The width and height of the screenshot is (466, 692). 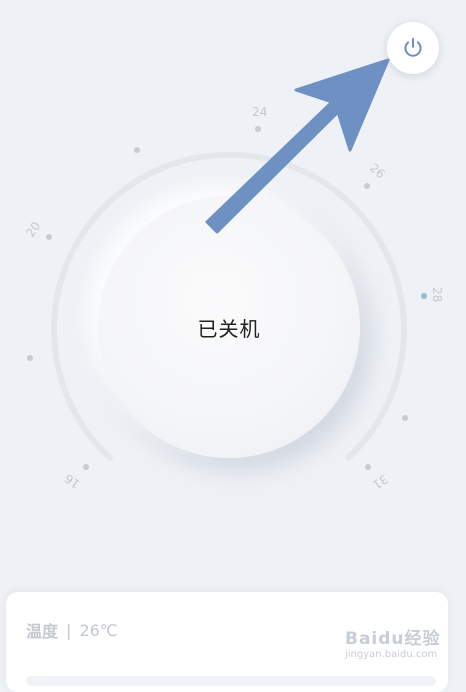 I want to click on power-icon, so click(x=413, y=47).